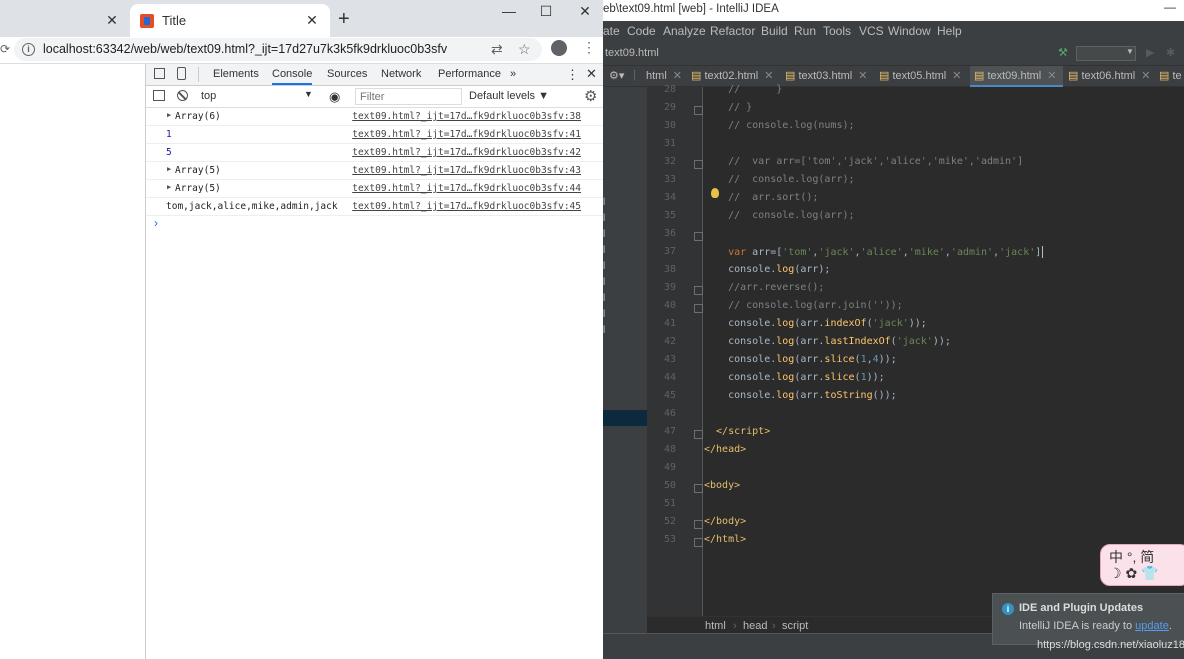 Image resolution: width=1184 pixels, height=659 pixels. I want to click on menu-run: Run, so click(805, 31).